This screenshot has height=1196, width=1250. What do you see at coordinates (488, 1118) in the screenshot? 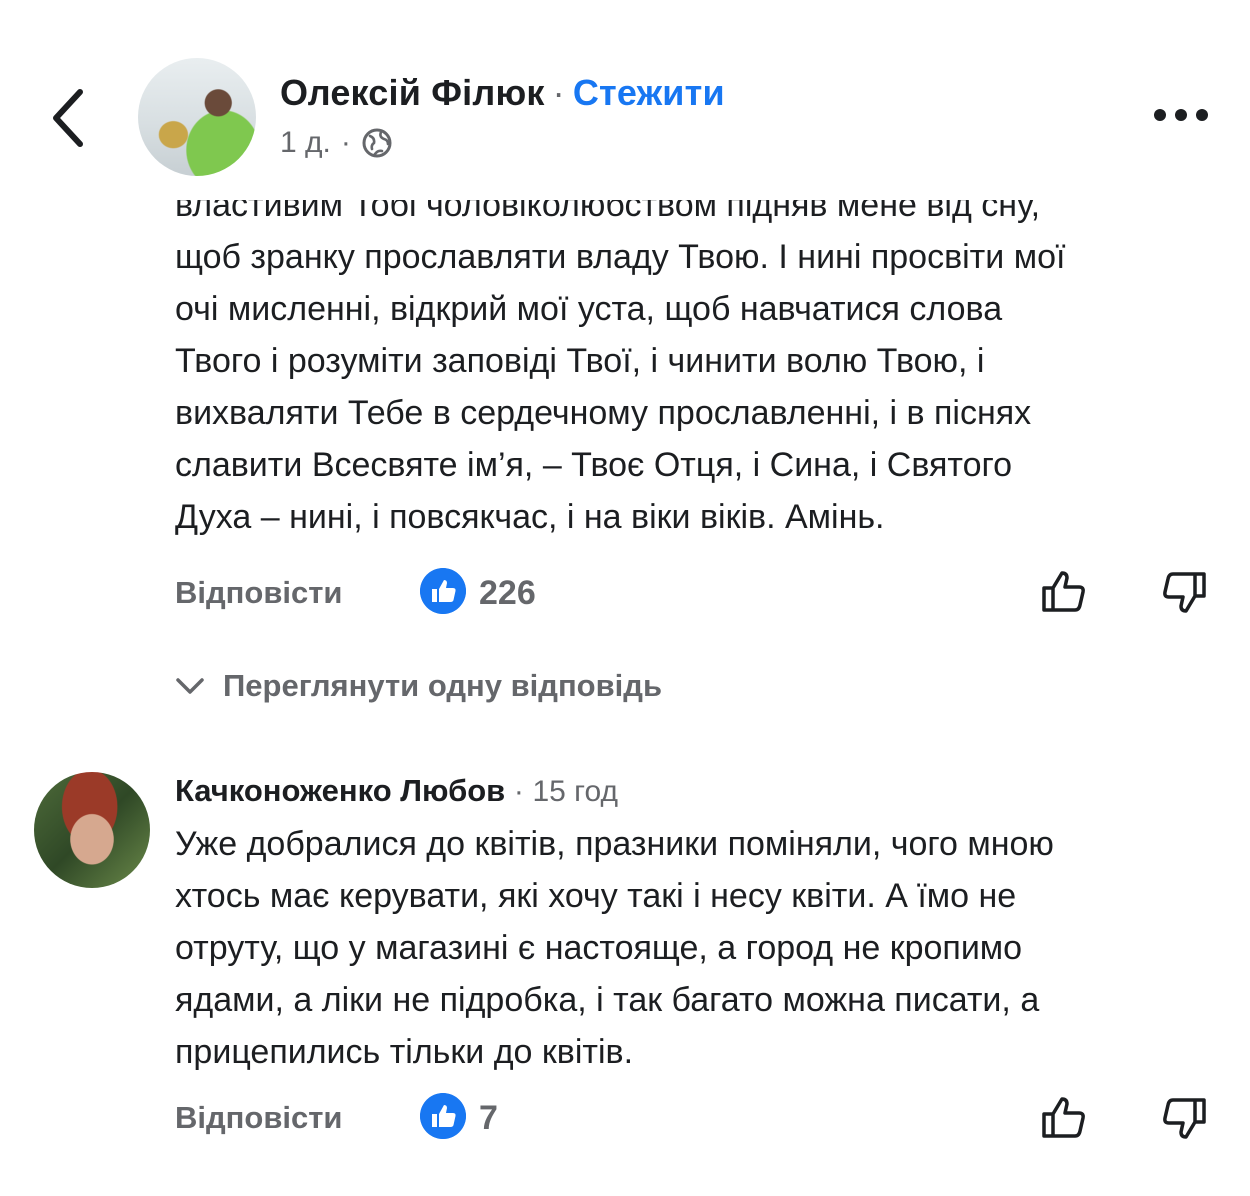
I see `reaction-count-2: 7` at bounding box center [488, 1118].